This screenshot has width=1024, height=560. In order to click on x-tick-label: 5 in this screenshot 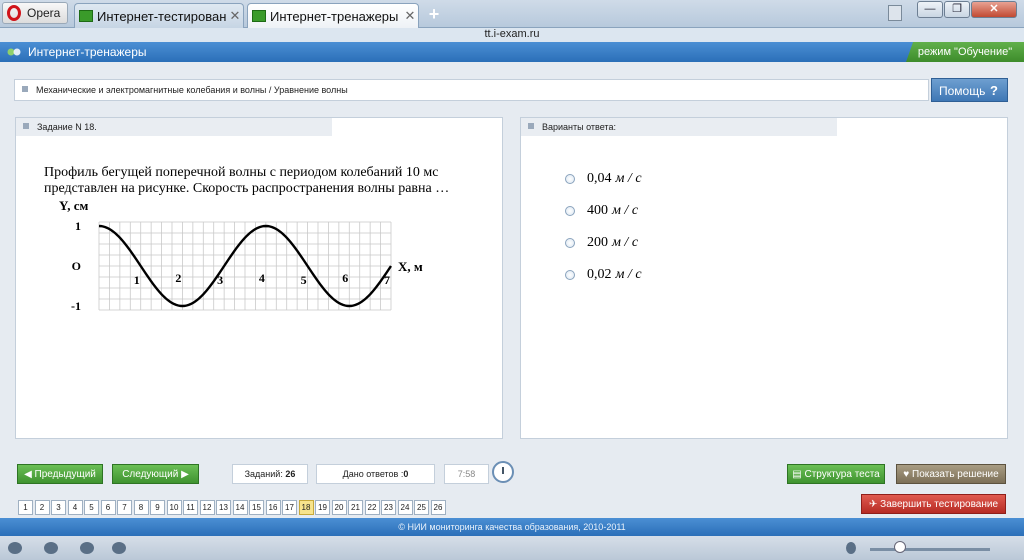, I will do `click(304, 280)`.